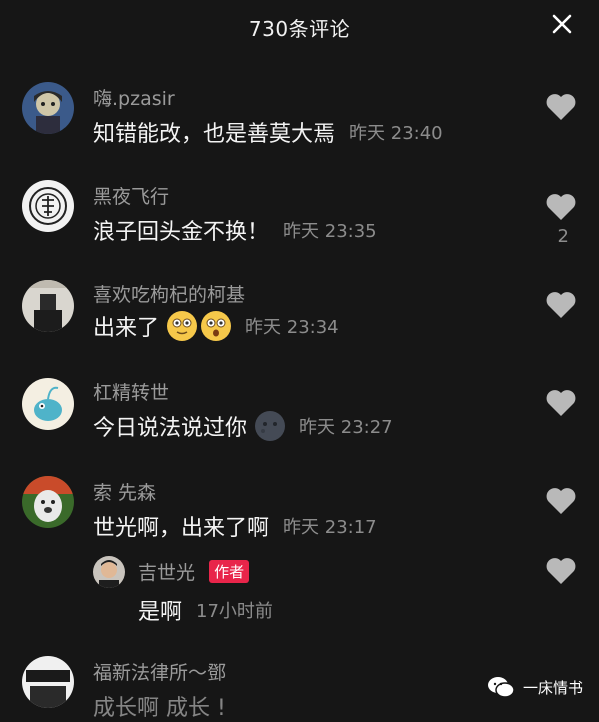  I want to click on comment-text: 浪子回头金不换！, so click(181, 232).